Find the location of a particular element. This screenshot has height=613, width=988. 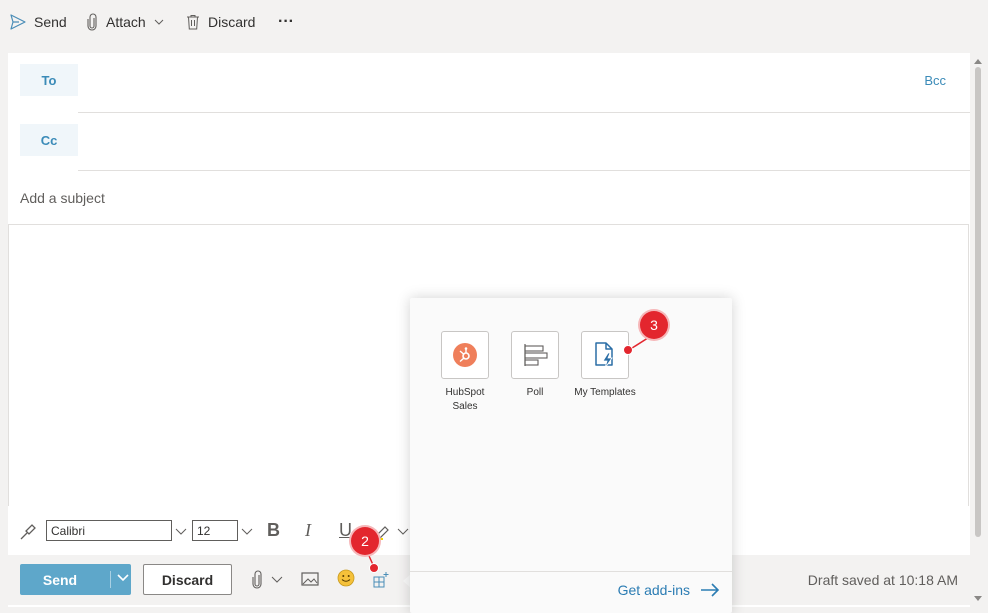

hubspot-icon is located at coordinates (465, 355).